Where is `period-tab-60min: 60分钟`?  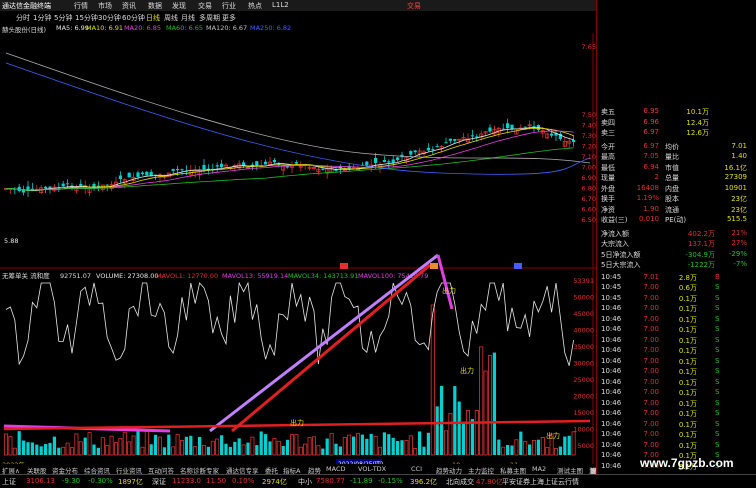
period-tab-60min: 60分钟 is located at coordinates (133, 18).